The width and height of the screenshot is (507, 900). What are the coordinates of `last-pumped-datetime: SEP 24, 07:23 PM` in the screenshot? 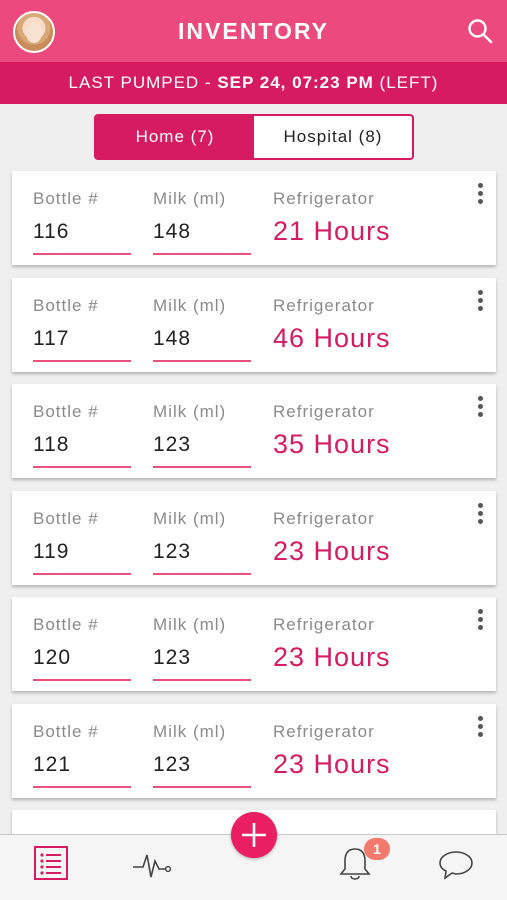 It's located at (295, 82).